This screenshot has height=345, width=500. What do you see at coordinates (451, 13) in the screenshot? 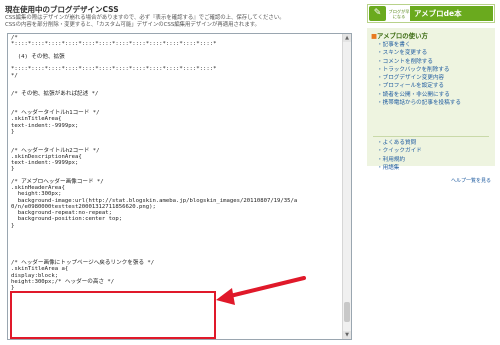
I see `logo-text: アメブロde本` at bounding box center [451, 13].